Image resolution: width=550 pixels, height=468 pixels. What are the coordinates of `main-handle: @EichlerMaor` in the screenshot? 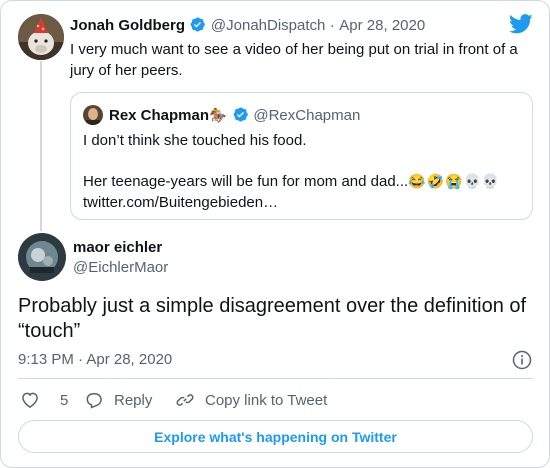 It's located at (120, 267).